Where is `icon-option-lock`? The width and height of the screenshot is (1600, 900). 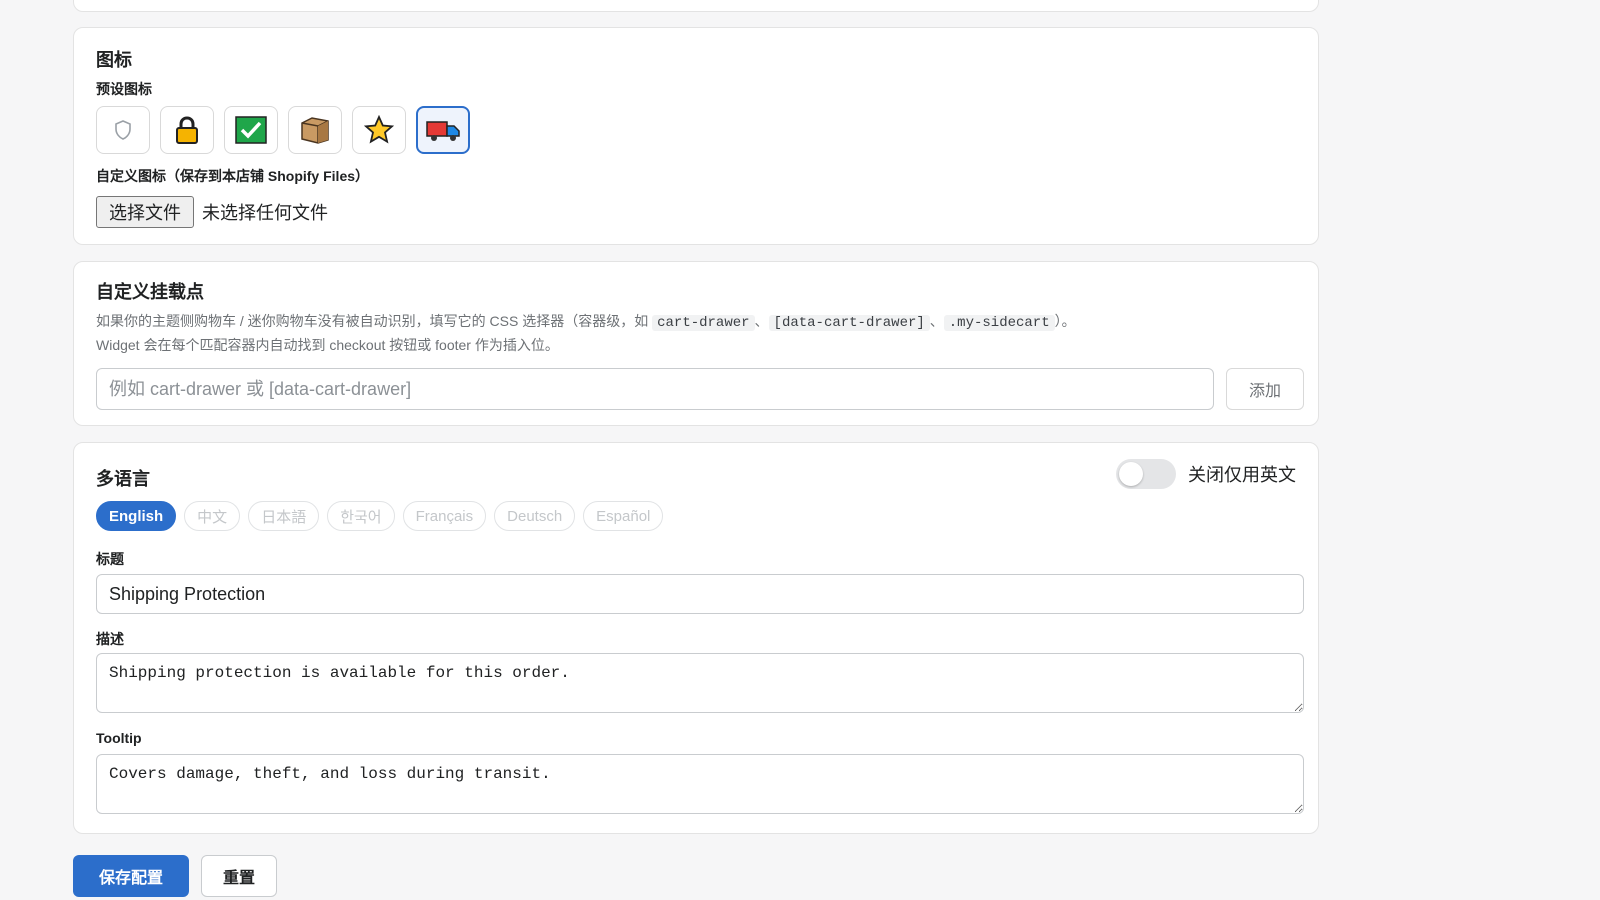
icon-option-lock is located at coordinates (187, 130).